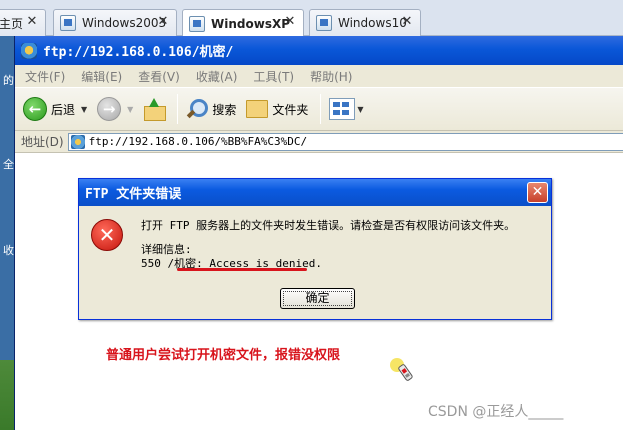 The width and height of the screenshot is (623, 430). What do you see at coordinates (223, 355) in the screenshot?
I see `annotation-text: 普通用户尝试打开机密文件，报错没权限` at bounding box center [223, 355].